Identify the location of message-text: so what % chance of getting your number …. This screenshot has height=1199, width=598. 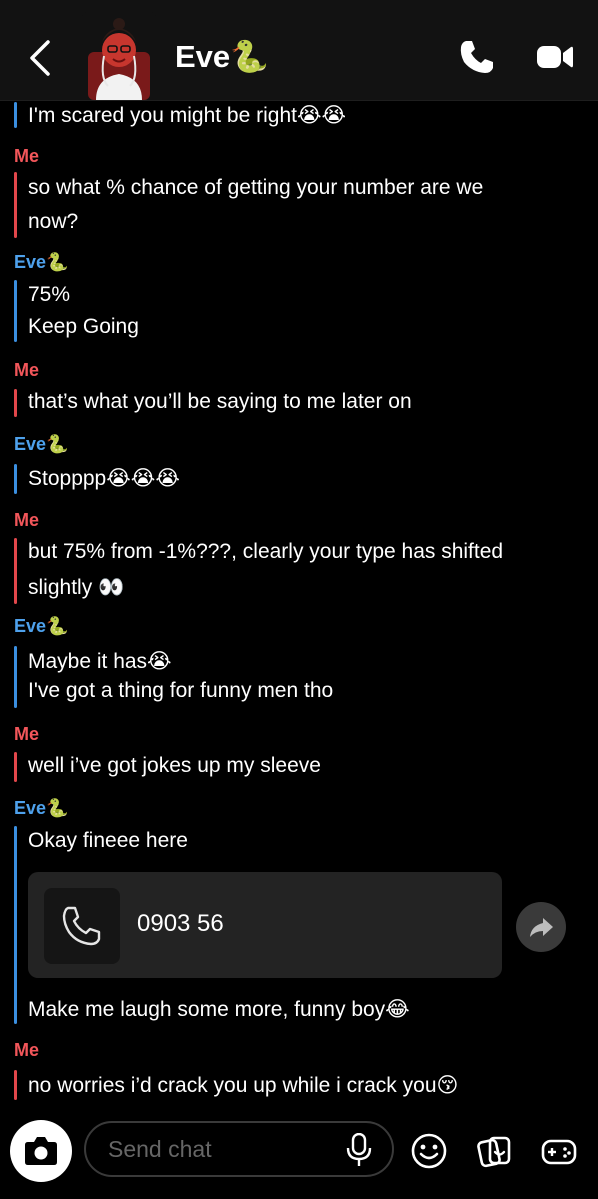
(256, 187).